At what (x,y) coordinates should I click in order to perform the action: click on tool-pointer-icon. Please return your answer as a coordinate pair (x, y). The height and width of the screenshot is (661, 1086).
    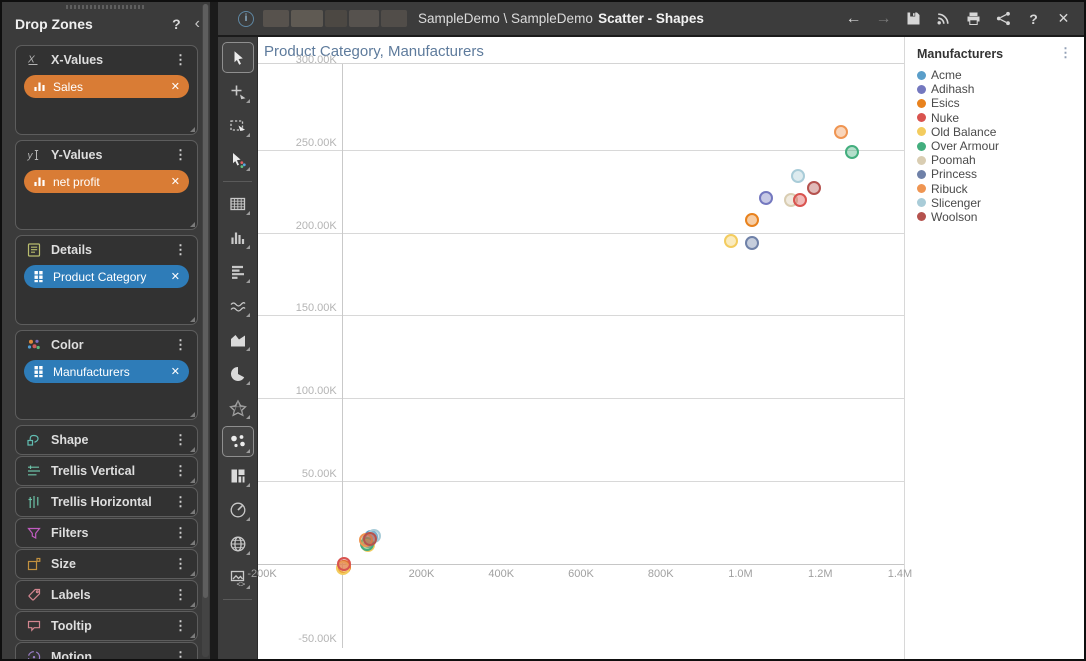
    Looking at the image, I should click on (237, 57).